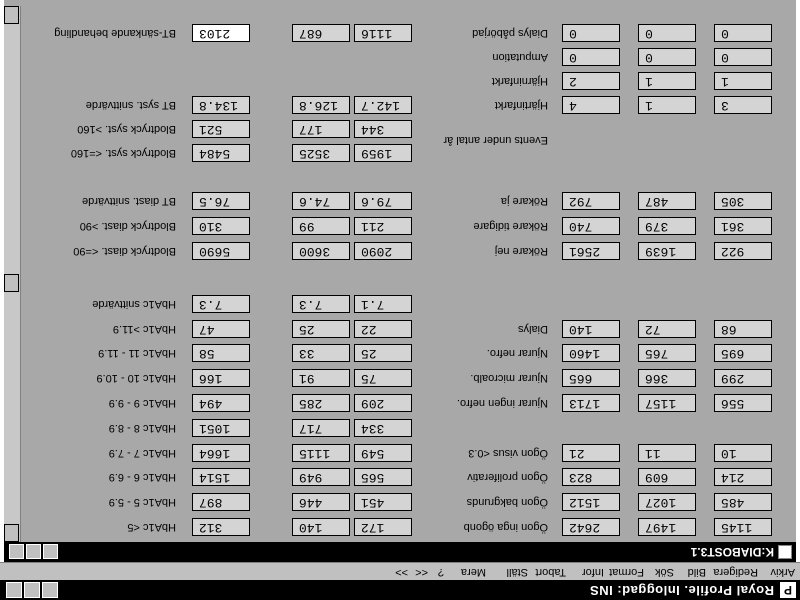 The image size is (800, 600). Describe the element at coordinates (743, 201) in the screenshot. I see `value-field: 305` at that location.